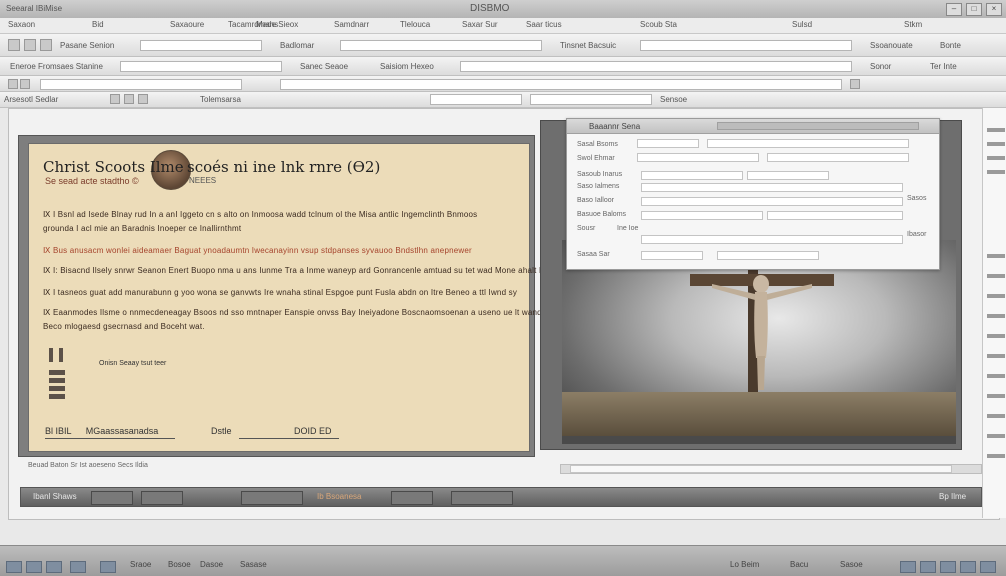  What do you see at coordinates (14, 567) in the screenshot?
I see `start-icon` at bounding box center [14, 567].